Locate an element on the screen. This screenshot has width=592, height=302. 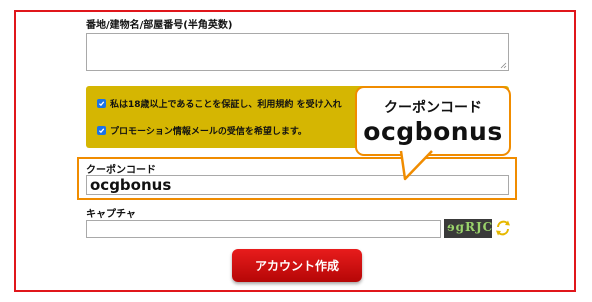
age-checkbox is located at coordinates (101, 103).